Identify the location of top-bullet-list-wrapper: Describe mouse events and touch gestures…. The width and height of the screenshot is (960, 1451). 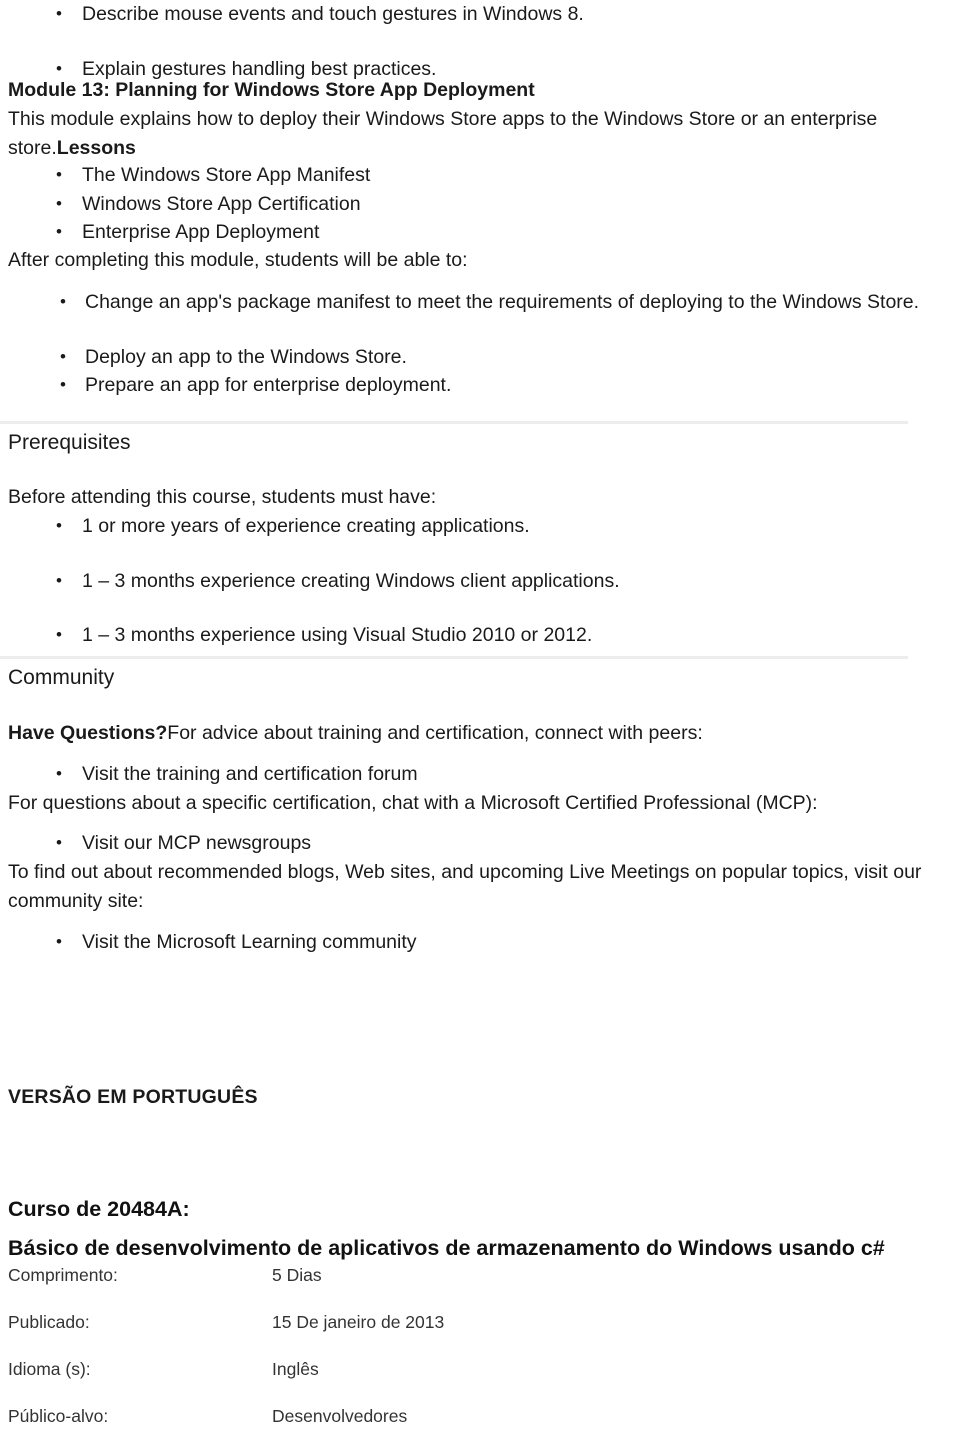
(480, 41).